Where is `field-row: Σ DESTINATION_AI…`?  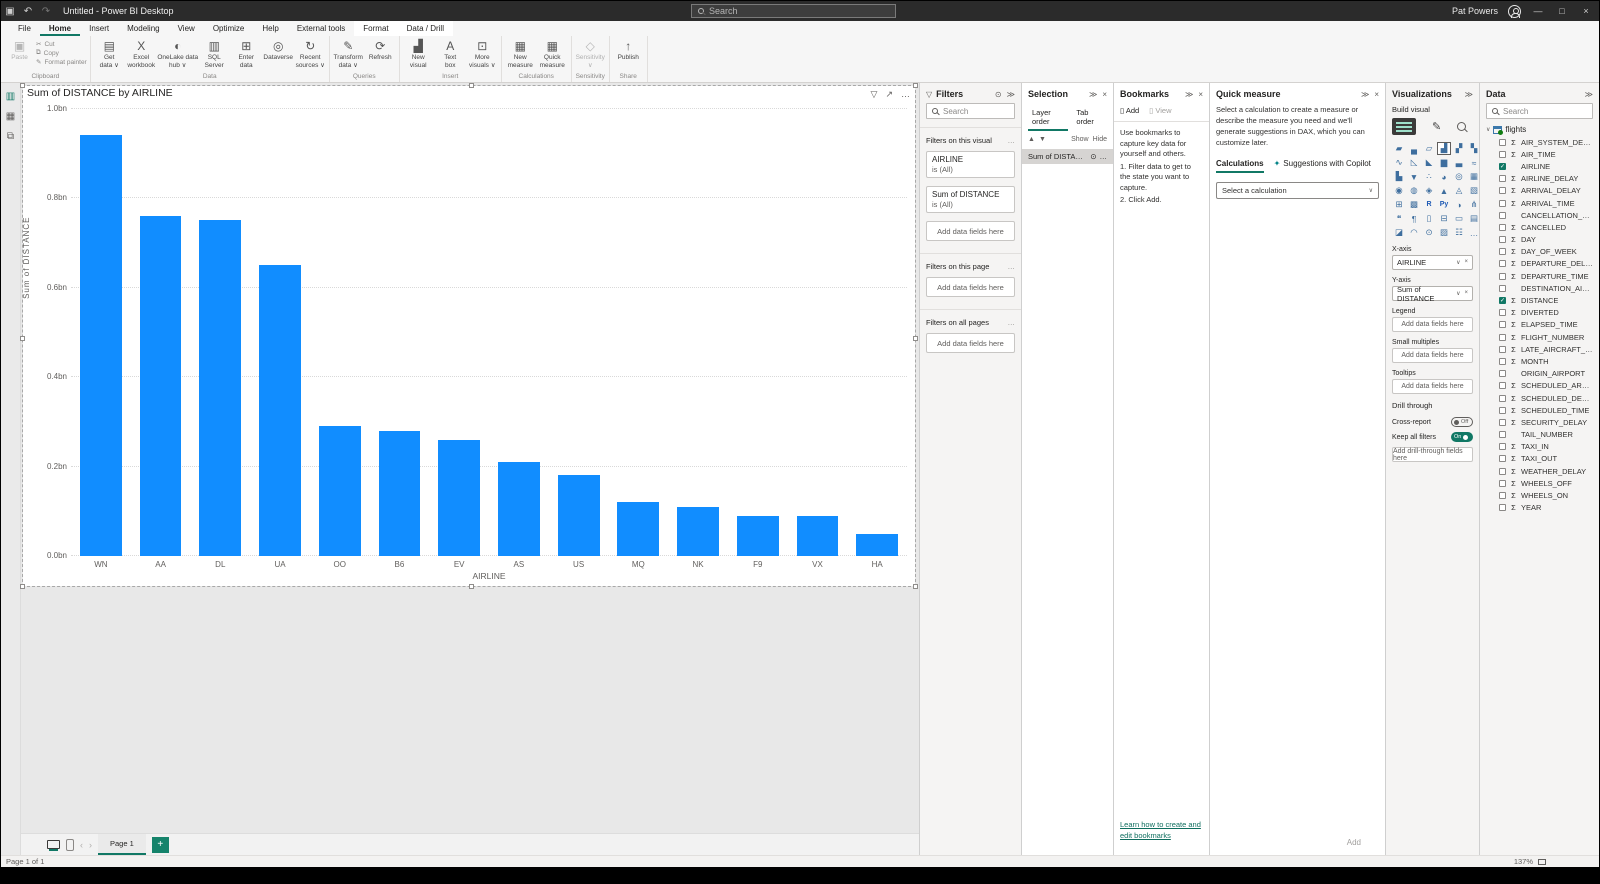 field-row: Σ DESTINATION_AI… is located at coordinates (1546, 288).